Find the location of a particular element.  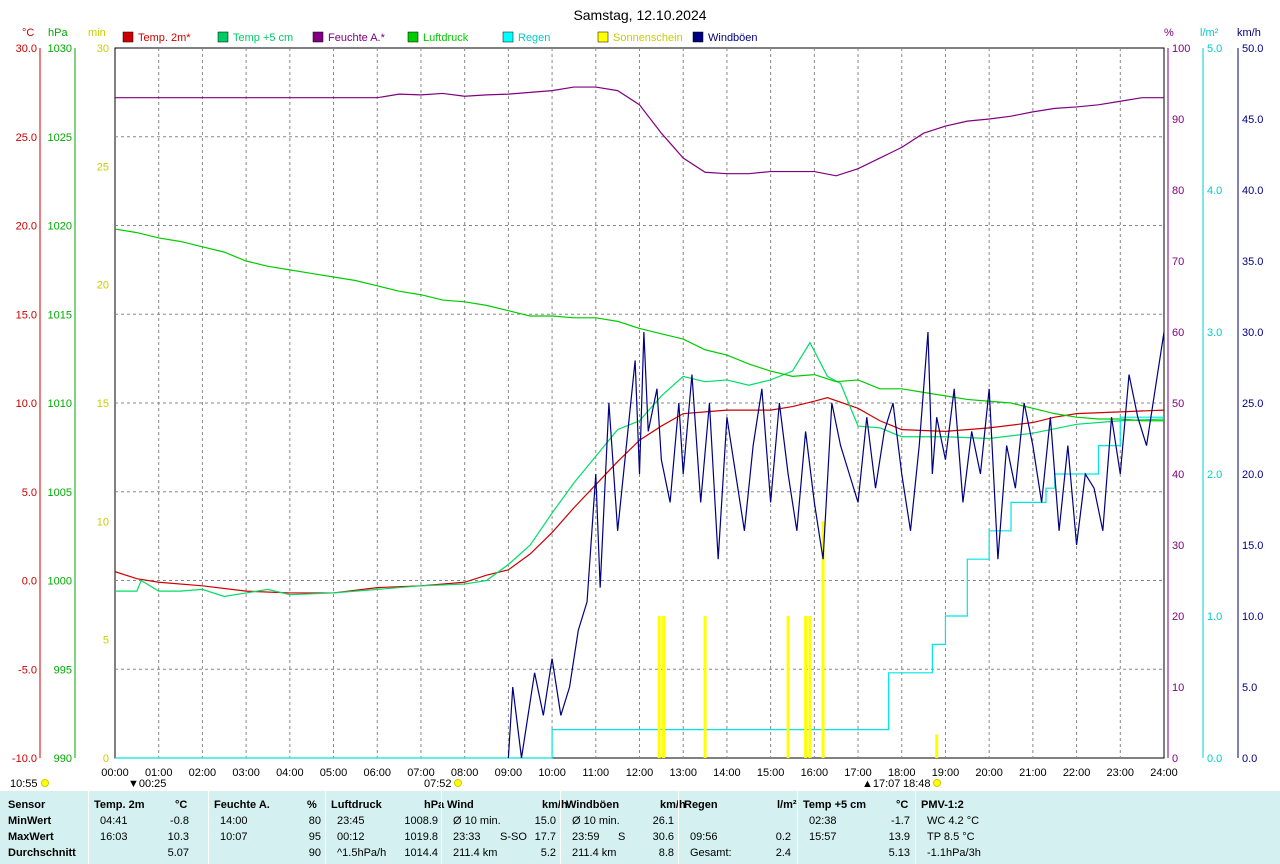

moonrise-marker: ▲17:07 is located at coordinates (881, 784).